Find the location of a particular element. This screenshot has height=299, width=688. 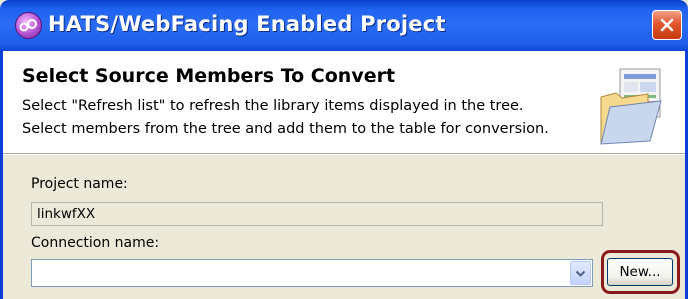

header-separator-highlight is located at coordinates (344, 154).